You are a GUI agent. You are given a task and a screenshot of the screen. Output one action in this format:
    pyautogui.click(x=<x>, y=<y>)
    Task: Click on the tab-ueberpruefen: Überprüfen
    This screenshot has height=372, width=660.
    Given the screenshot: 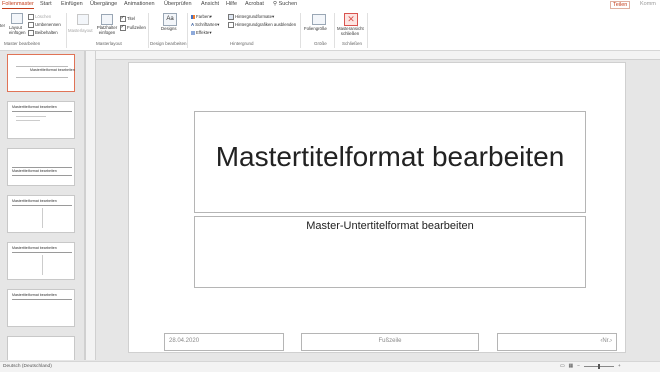 What is the action you would take?
    pyautogui.click(x=178, y=4)
    